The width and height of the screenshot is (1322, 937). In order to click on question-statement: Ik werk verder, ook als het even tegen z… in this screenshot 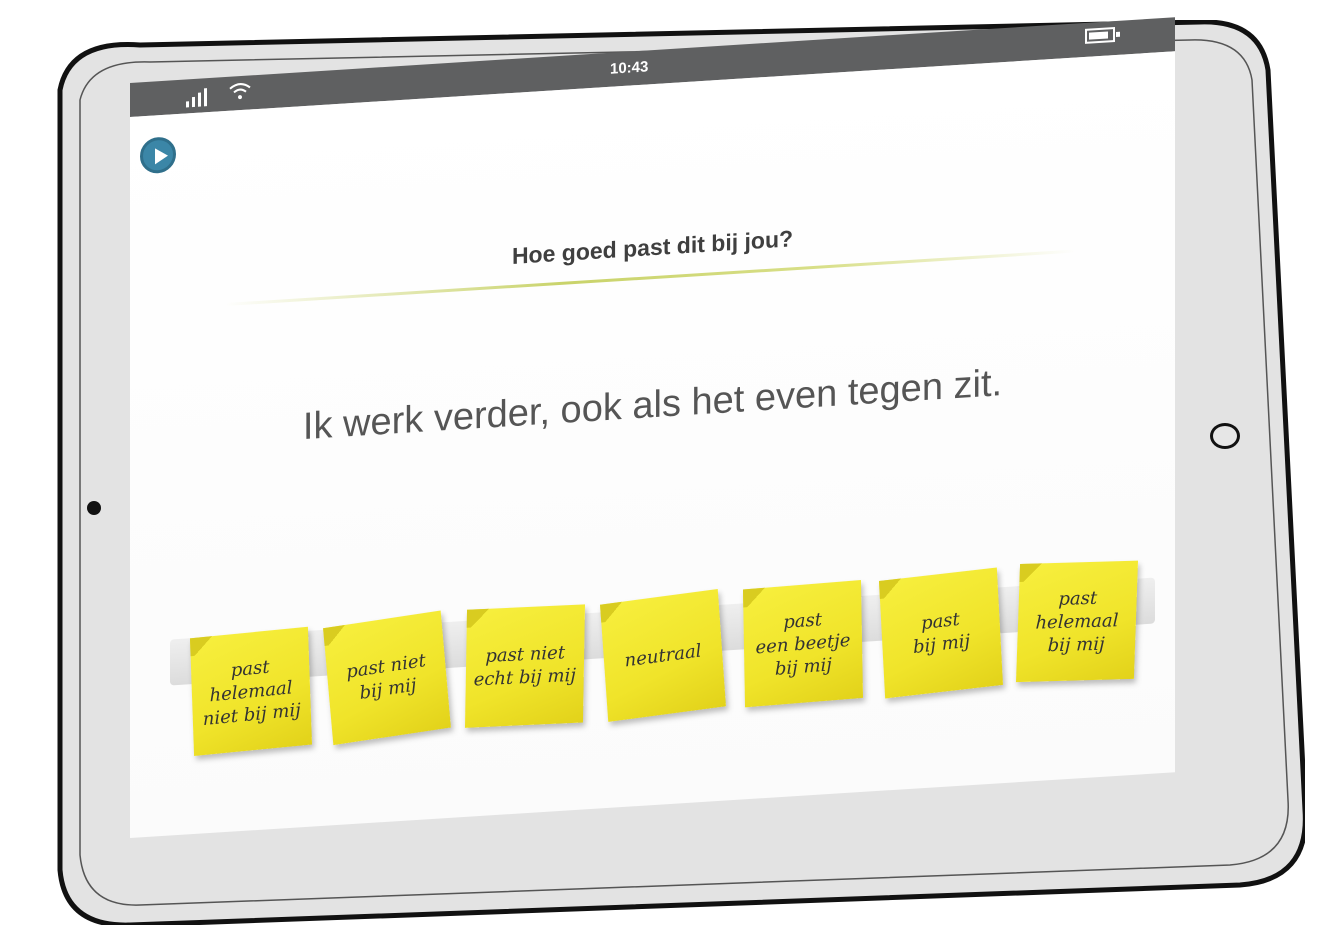, I will do `click(652, 405)`.